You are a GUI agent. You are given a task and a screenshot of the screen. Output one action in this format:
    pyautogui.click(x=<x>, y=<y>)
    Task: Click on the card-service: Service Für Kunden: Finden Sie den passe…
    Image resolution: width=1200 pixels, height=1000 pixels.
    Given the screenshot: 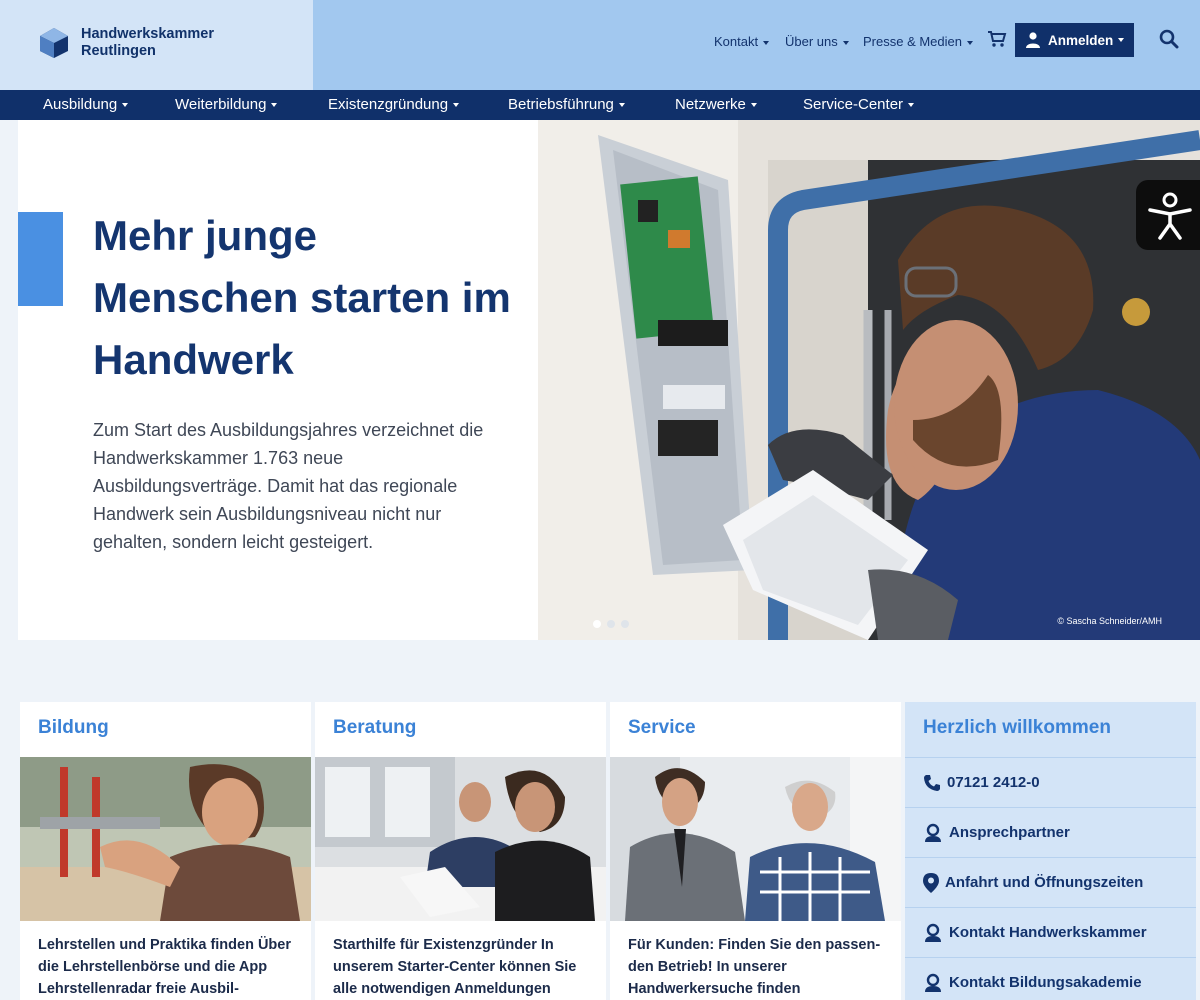 What is the action you would take?
    pyautogui.click(x=755, y=851)
    